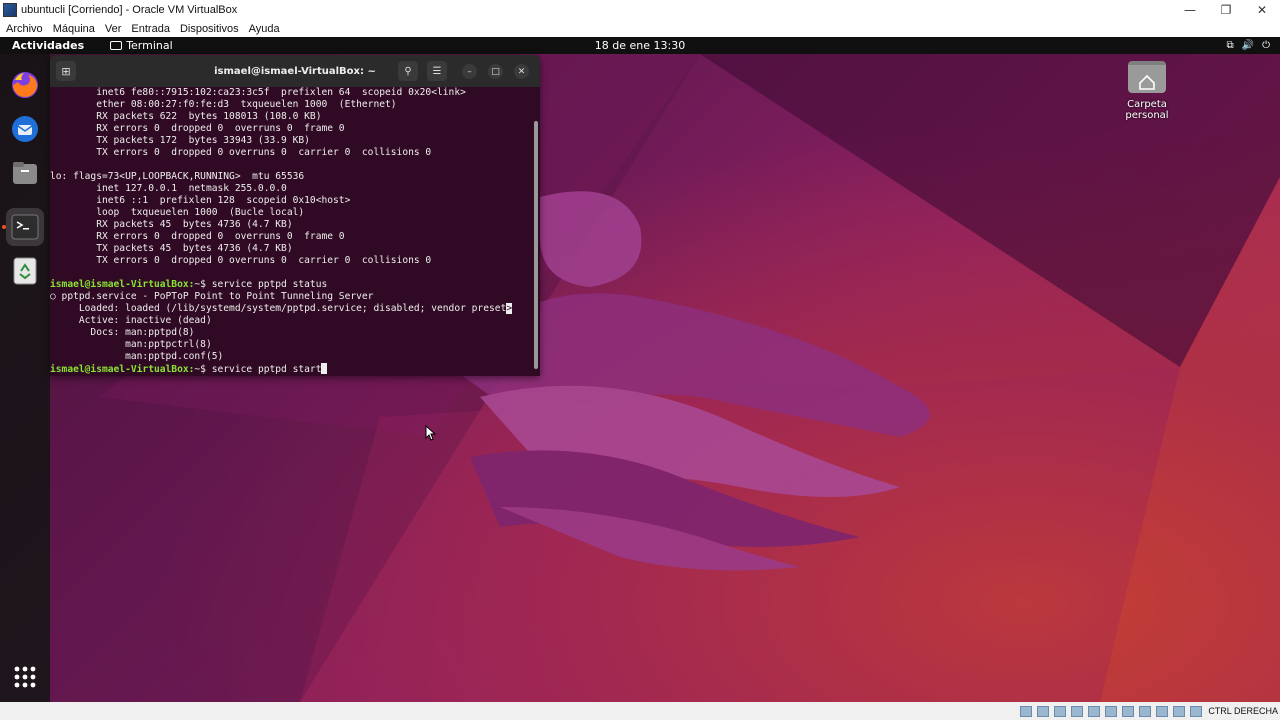  What do you see at coordinates (1243, 711) in the screenshot?
I see `host-key-label: CTRL DERECHA` at bounding box center [1243, 711].